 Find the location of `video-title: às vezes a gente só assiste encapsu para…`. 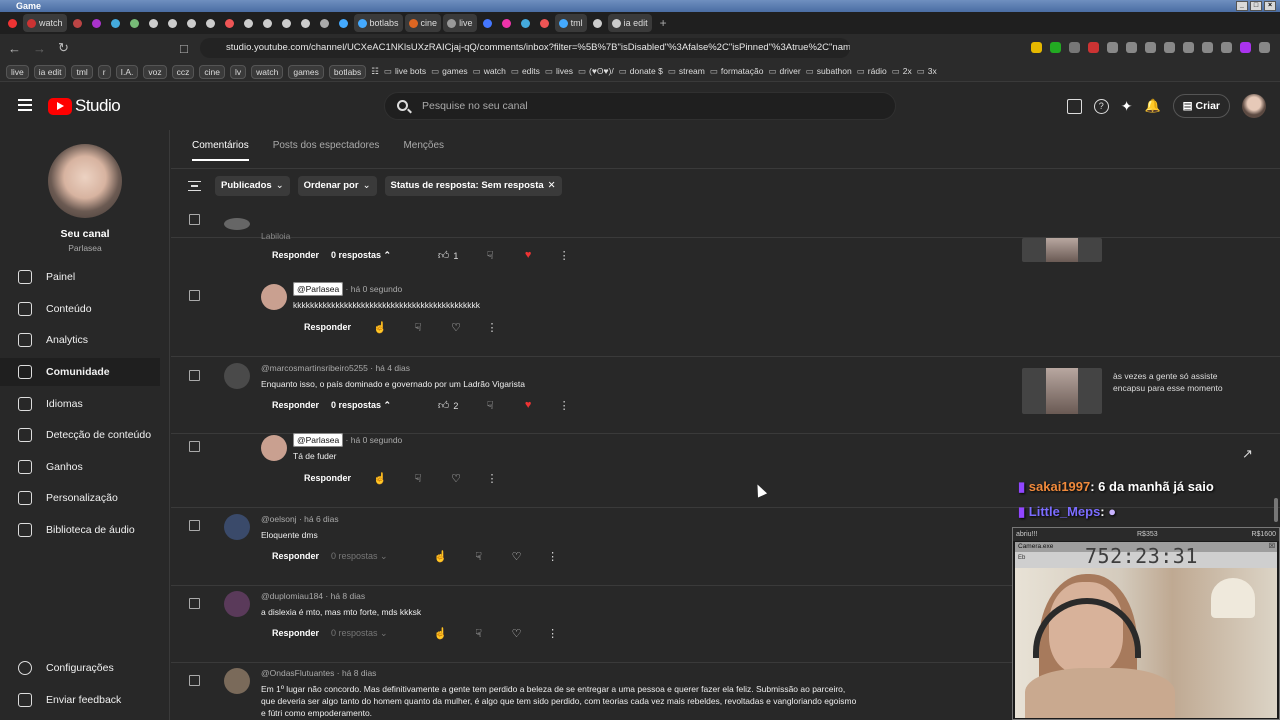

video-title: às vezes a gente só assiste encapsu para… is located at coordinates (1178, 382).